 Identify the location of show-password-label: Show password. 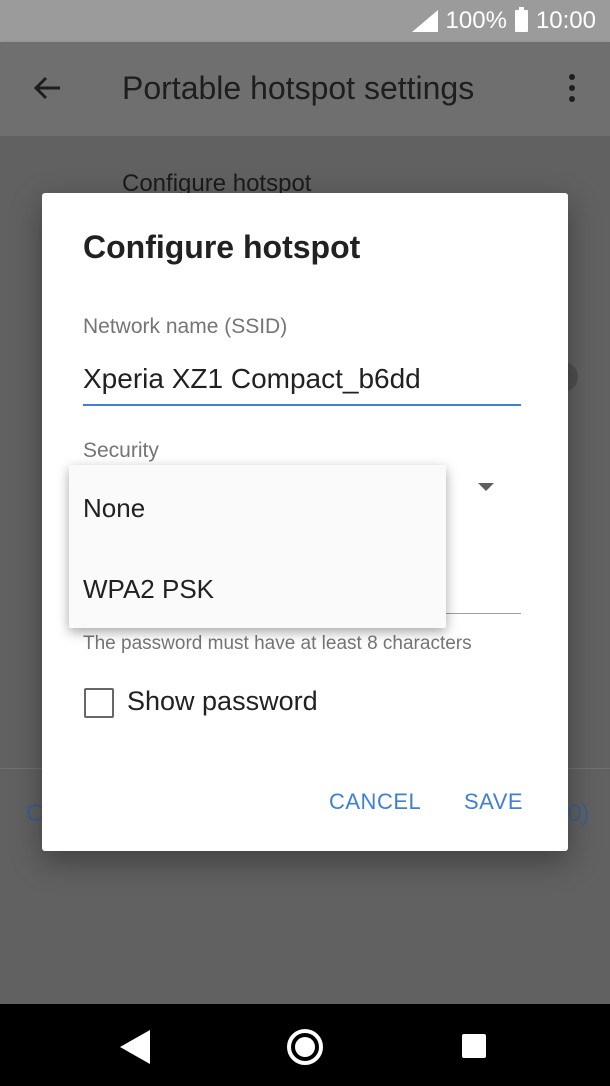
(222, 701).